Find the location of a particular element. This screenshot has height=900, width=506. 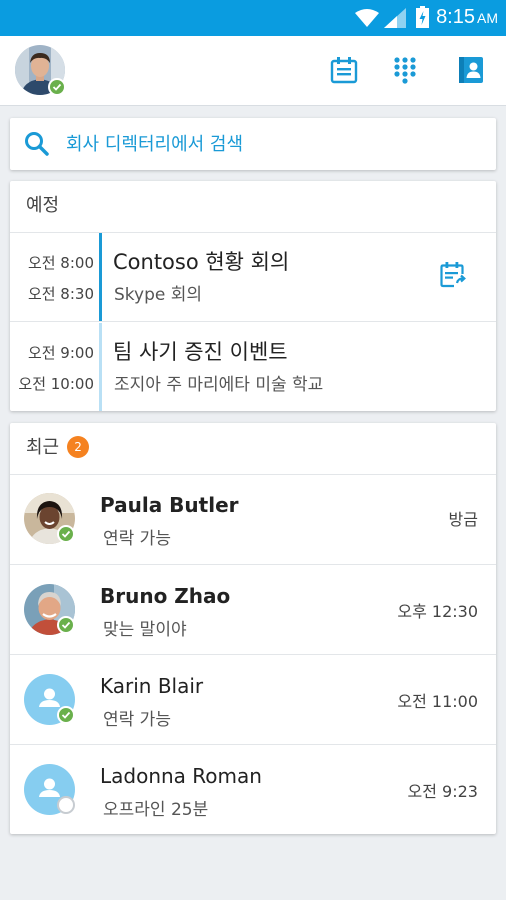

dialpad-button is located at coordinates (405, 70).